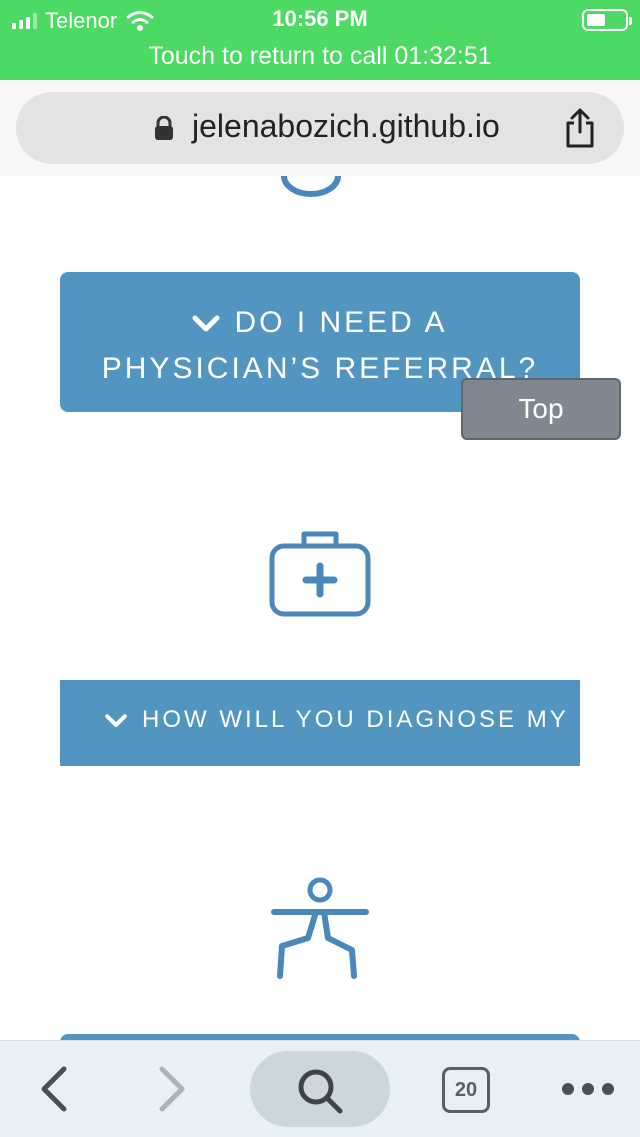 The image size is (640, 1137). I want to click on lock-icon, so click(164, 128).